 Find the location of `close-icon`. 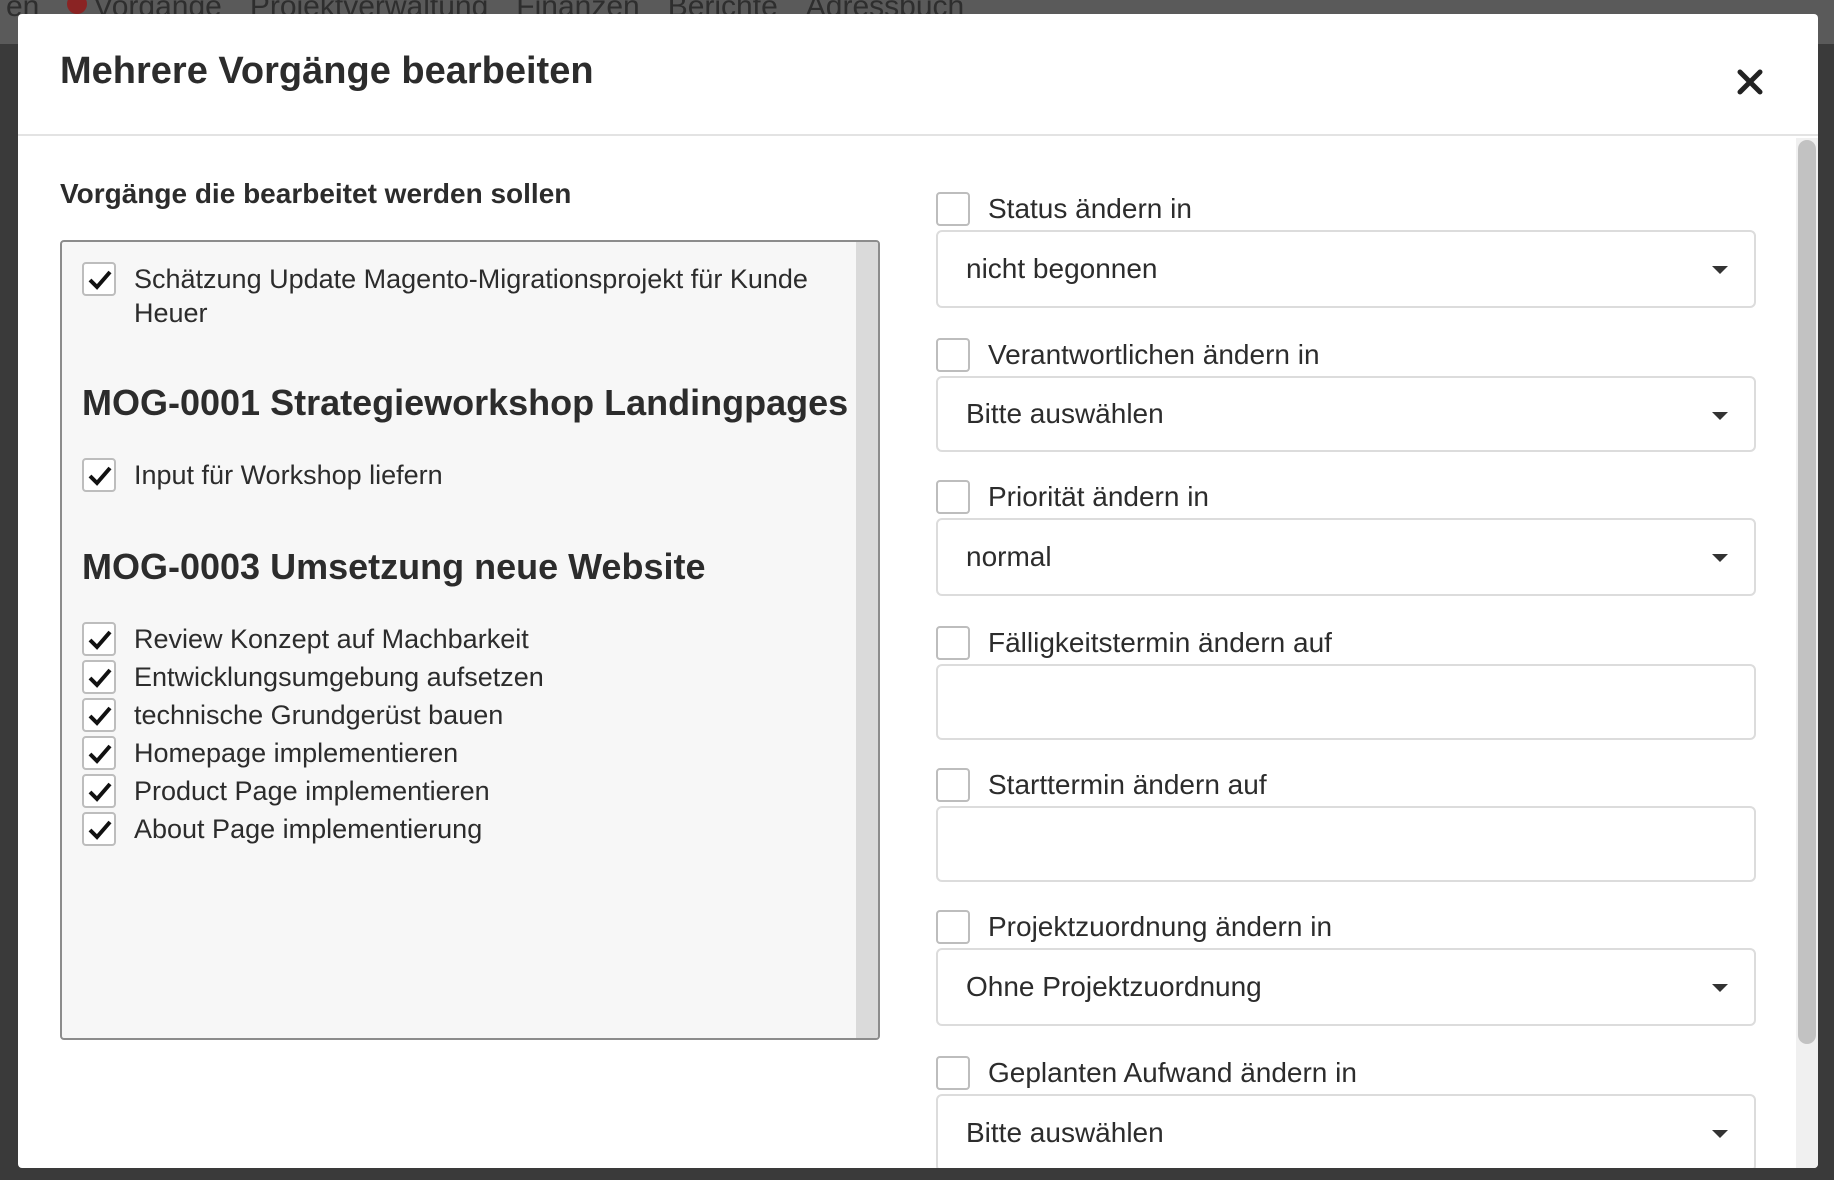

close-icon is located at coordinates (1750, 82).